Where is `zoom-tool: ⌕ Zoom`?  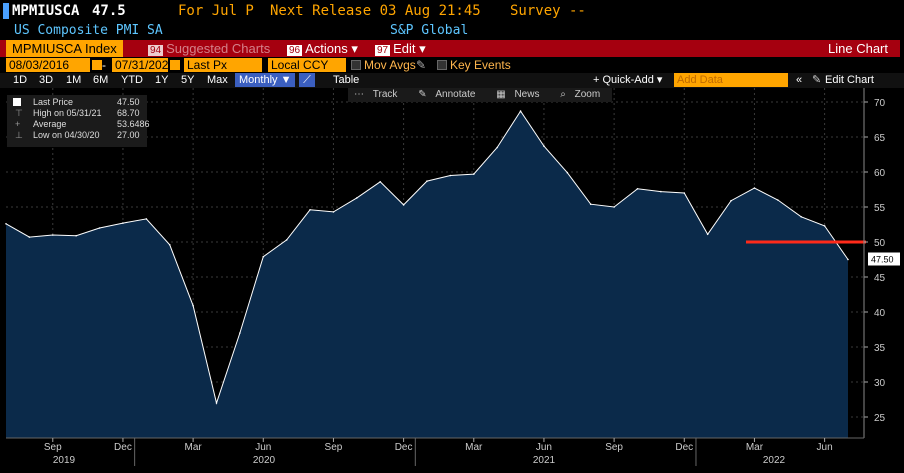 zoom-tool: ⌕ Zoom is located at coordinates (583, 94).